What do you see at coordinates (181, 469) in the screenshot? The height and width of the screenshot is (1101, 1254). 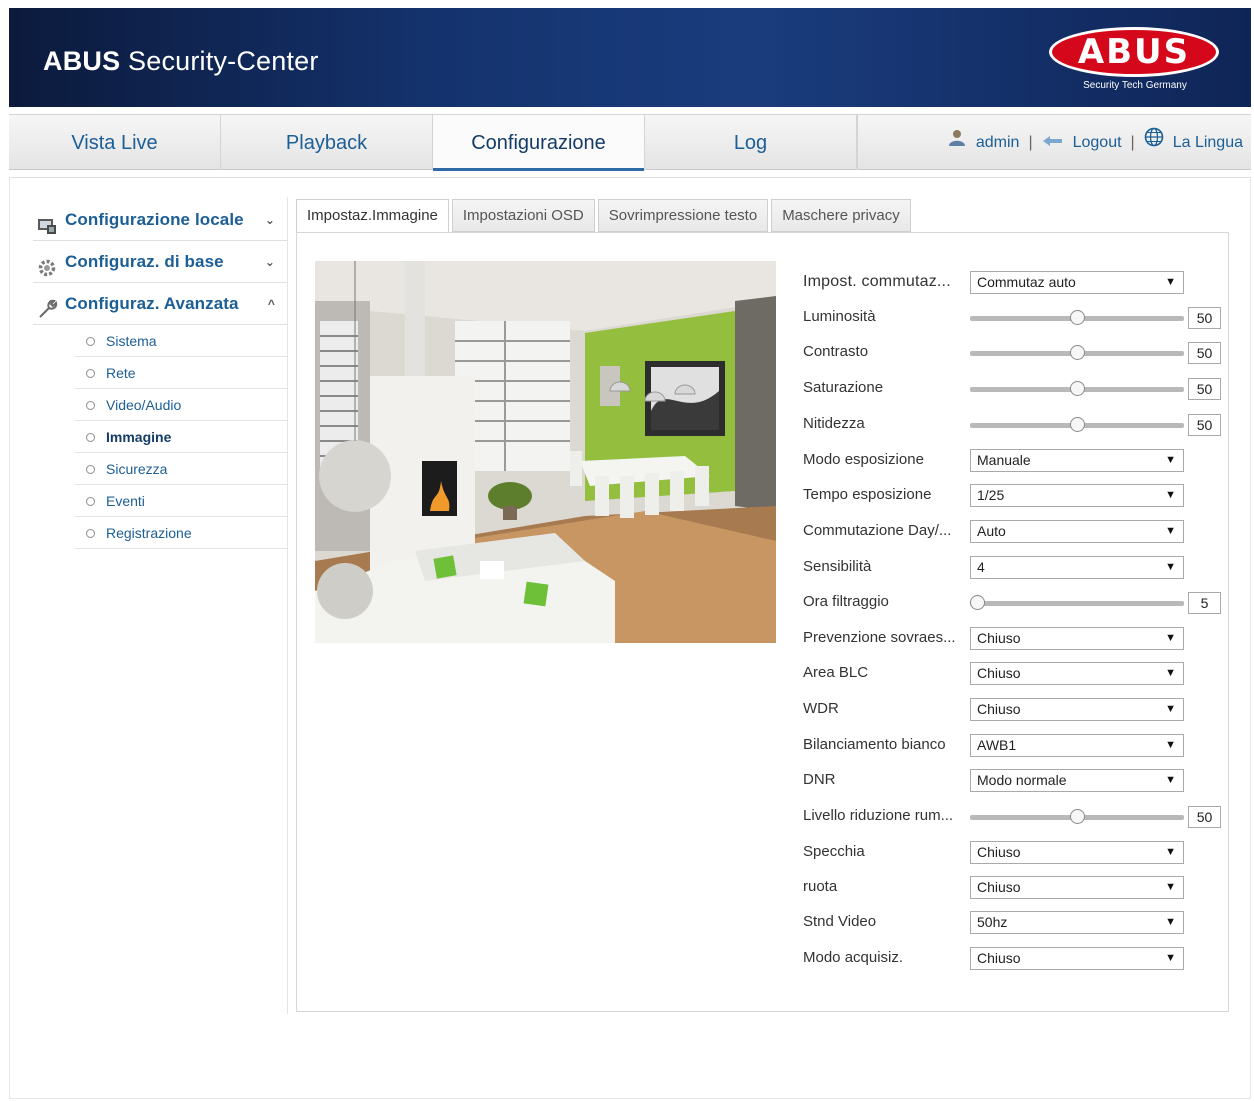 I see `sidebar-item-sicurezza: Sicurezza` at bounding box center [181, 469].